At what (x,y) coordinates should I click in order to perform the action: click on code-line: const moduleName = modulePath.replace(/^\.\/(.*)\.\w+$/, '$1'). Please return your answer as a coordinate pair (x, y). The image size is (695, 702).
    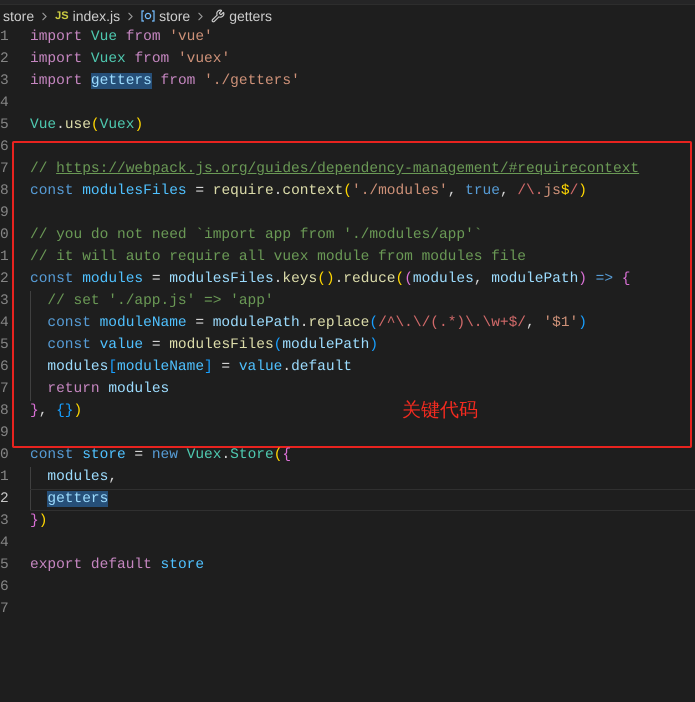
    Looking at the image, I should click on (317, 324).